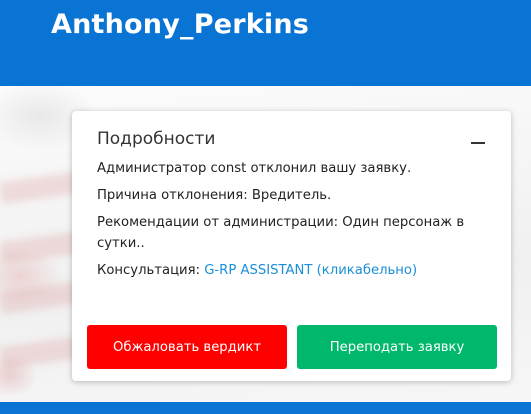 Image resolution: width=531 pixels, height=414 pixels. I want to click on consultation-label: Консультация:, so click(151, 270).